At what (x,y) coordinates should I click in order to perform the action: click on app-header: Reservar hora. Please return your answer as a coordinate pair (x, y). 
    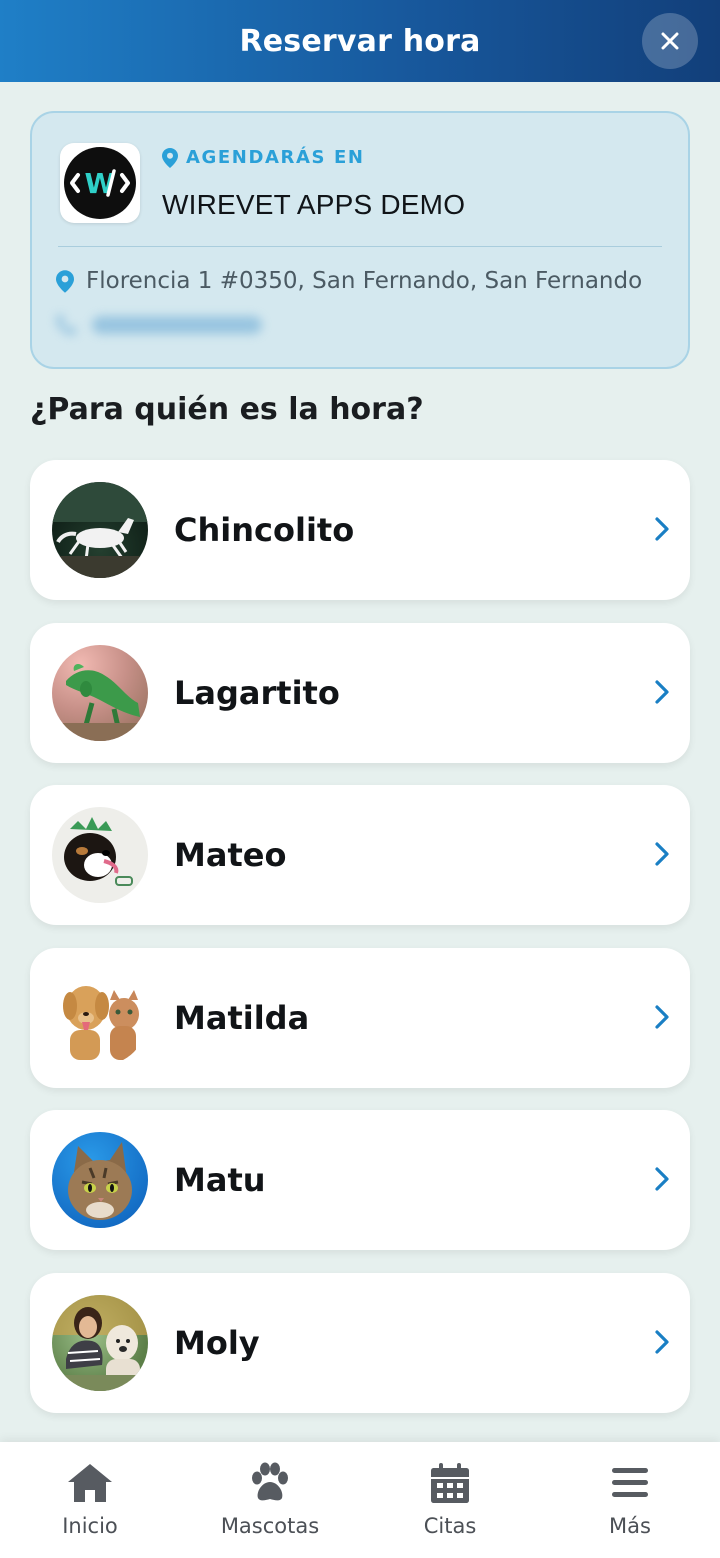
    Looking at the image, I should click on (360, 41).